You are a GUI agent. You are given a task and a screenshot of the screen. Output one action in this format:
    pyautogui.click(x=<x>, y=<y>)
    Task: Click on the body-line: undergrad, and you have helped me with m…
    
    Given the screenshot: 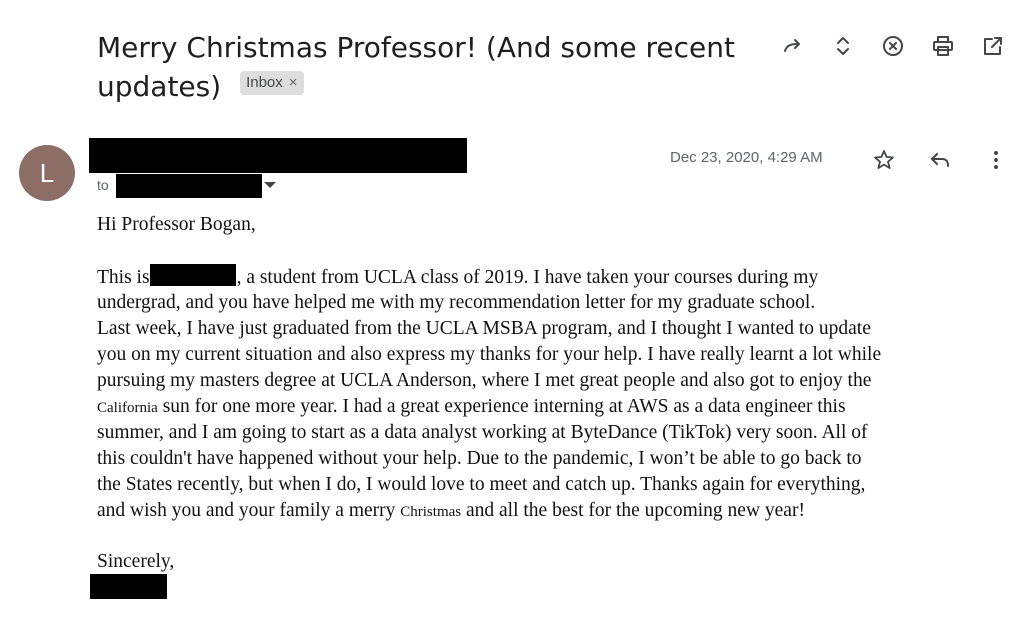 What is the action you would take?
    pyautogui.click(x=456, y=302)
    